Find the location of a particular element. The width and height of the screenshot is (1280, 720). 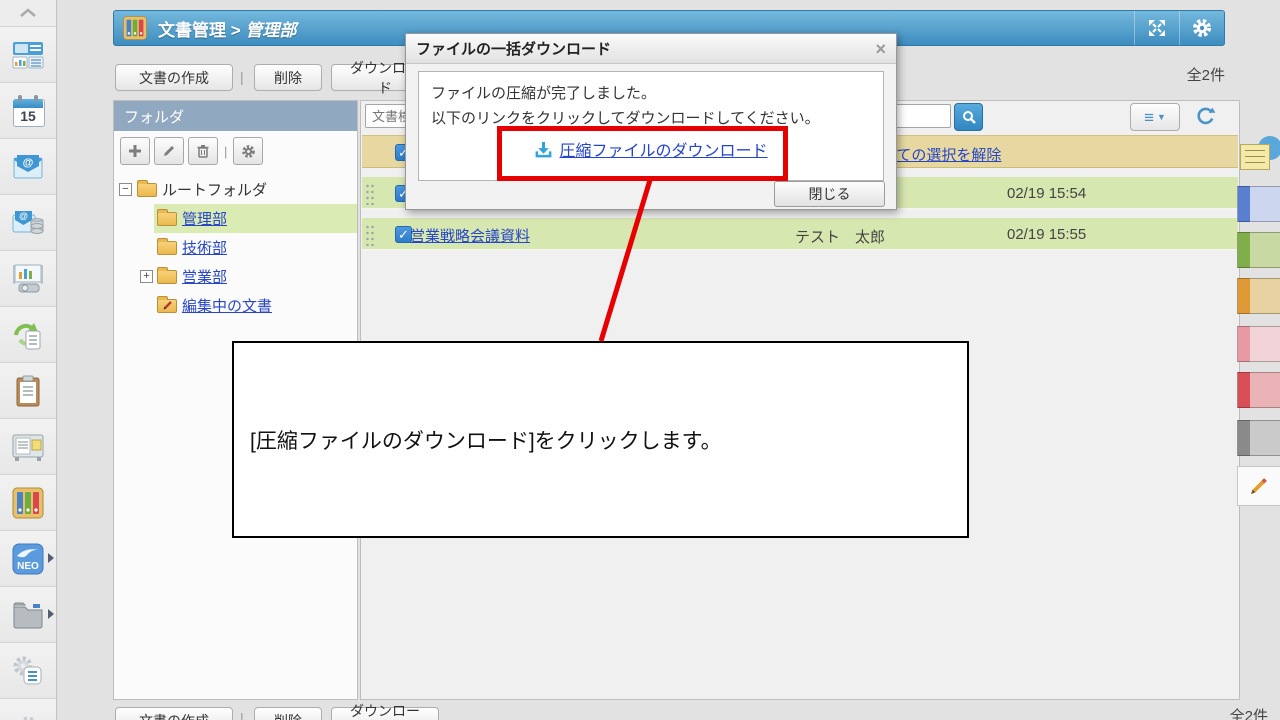

download-button-bottom: ダウンロード is located at coordinates (385, 711).